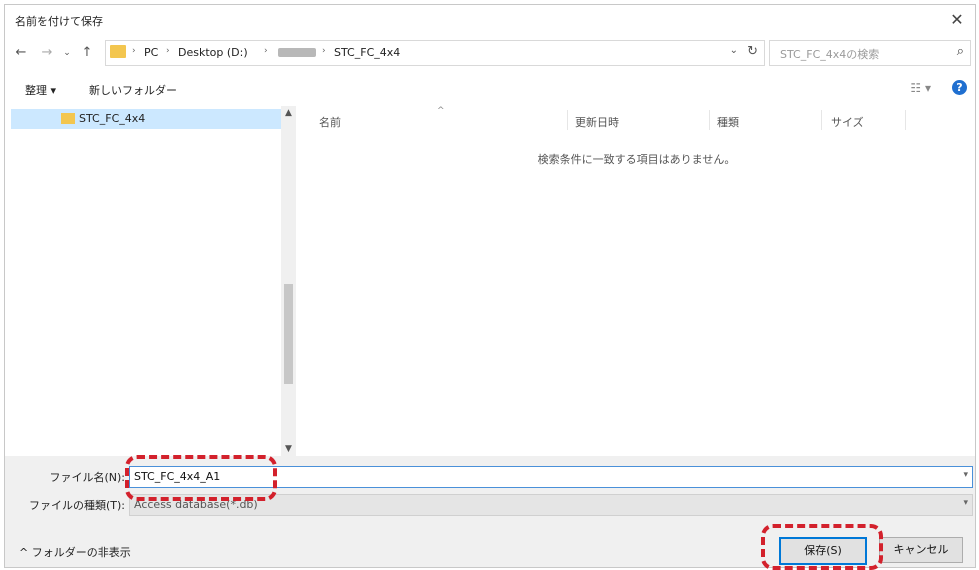 The image size is (979, 570). What do you see at coordinates (213, 52) in the screenshot?
I see `breadcrumb-desktop: Desktop (D:)` at bounding box center [213, 52].